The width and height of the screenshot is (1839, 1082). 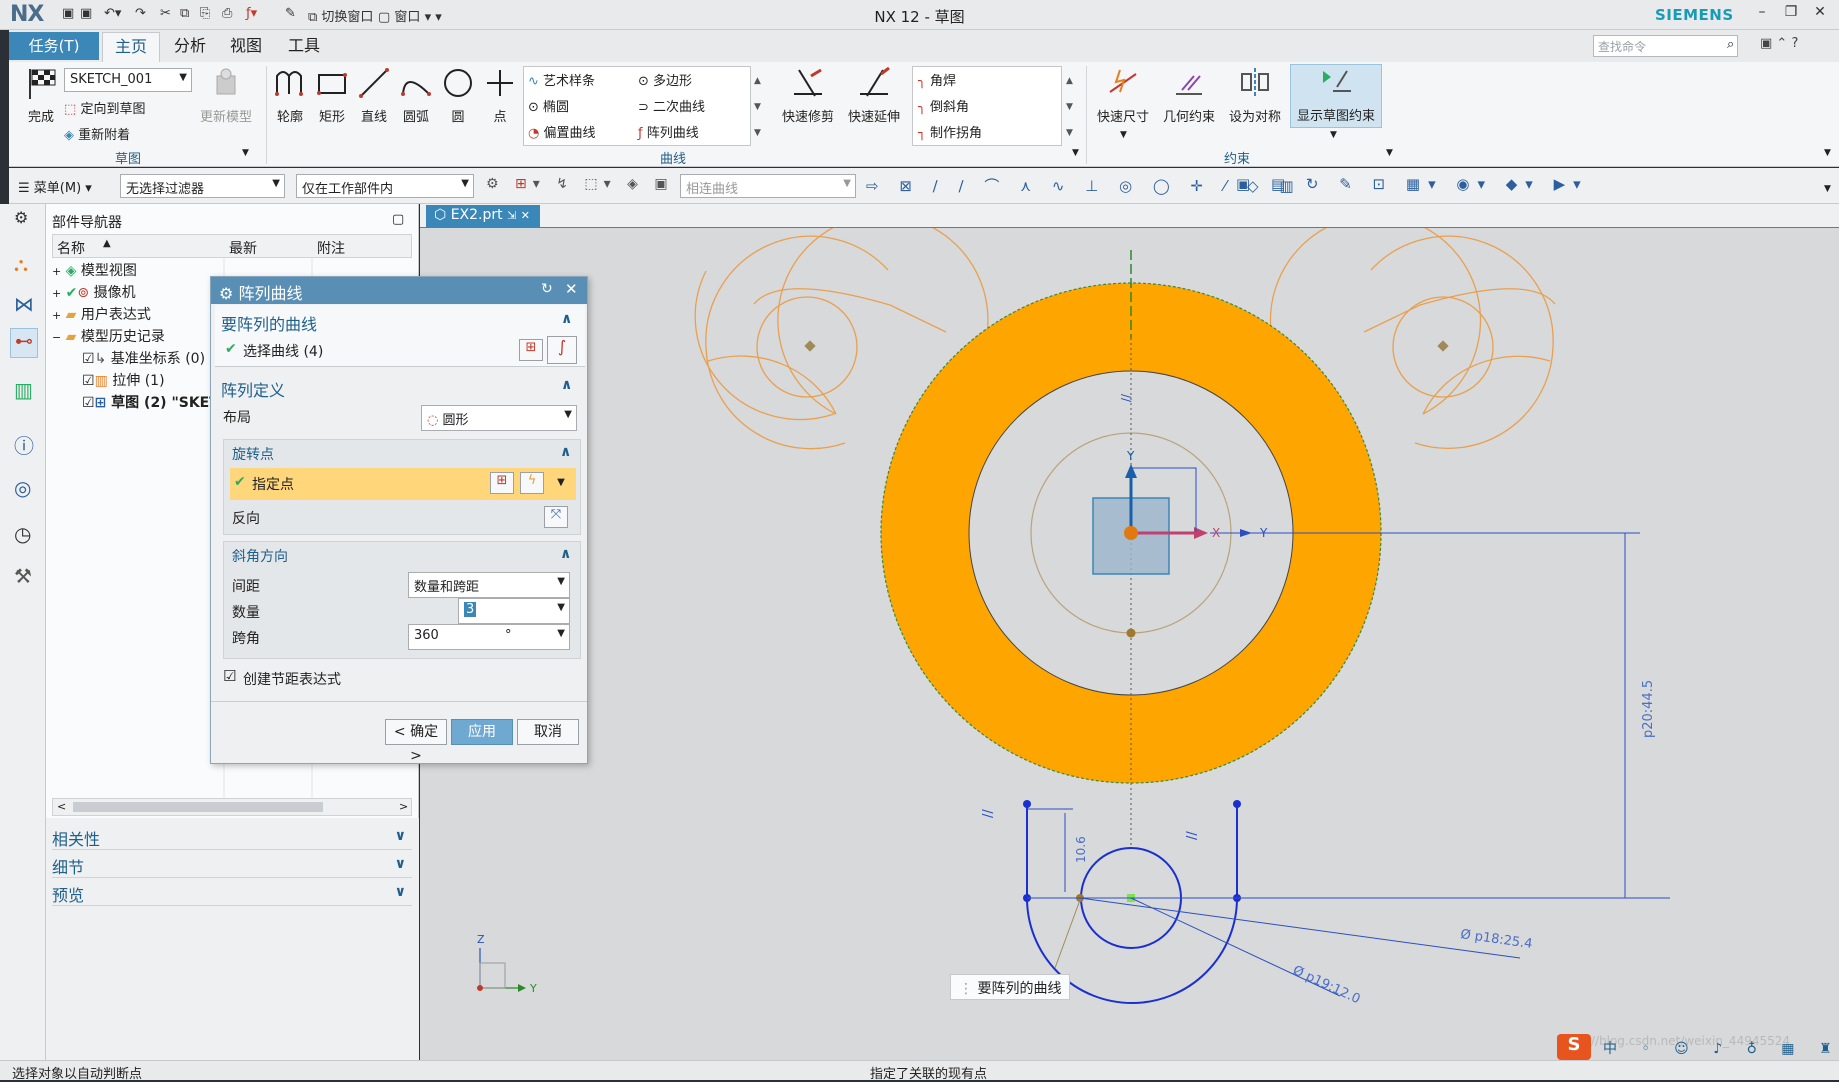 I want to click on web-browser-icon: ◎, so click(x=22, y=488).